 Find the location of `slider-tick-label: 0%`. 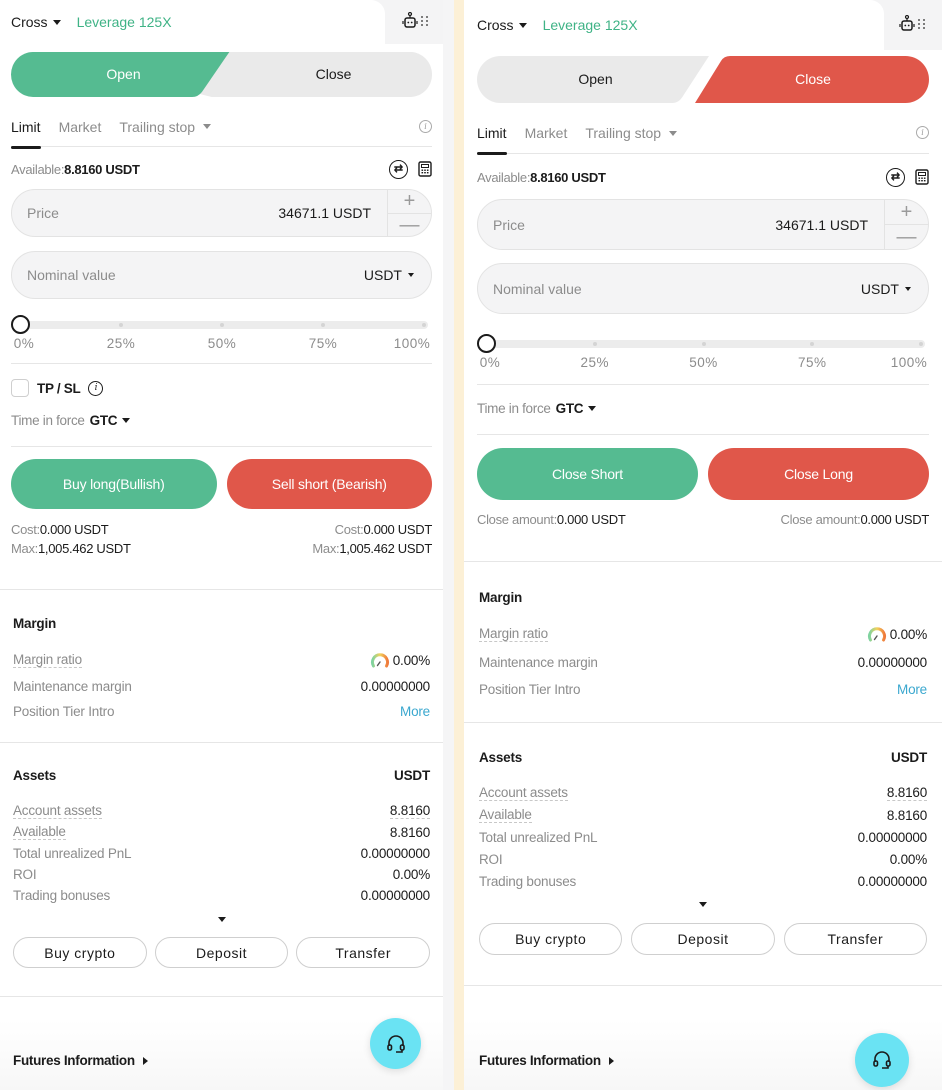

slider-tick-label: 0% is located at coordinates (24, 343).